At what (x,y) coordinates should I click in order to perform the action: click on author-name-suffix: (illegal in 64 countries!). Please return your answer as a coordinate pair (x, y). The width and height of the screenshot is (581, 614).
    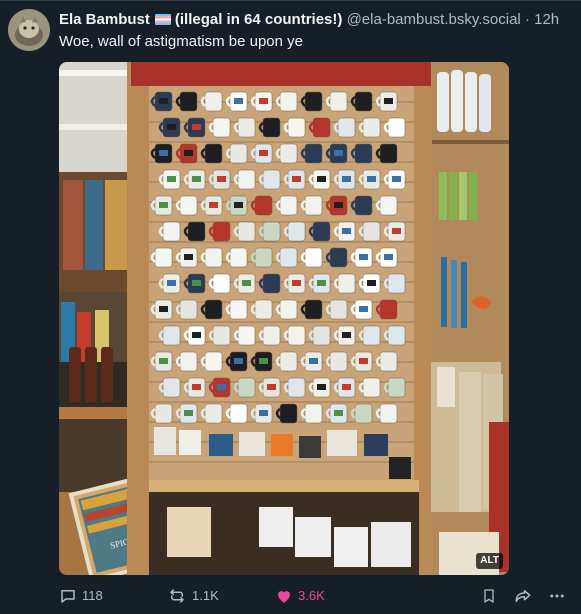
    Looking at the image, I should click on (259, 19).